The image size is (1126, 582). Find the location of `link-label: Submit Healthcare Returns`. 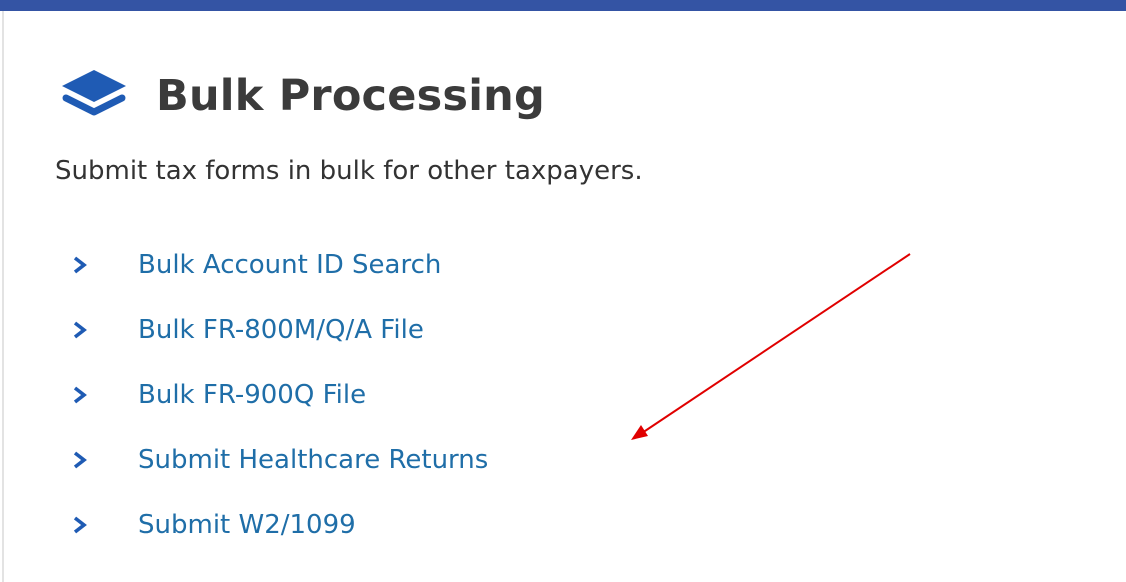

link-label: Submit Healthcare Returns is located at coordinates (313, 460).